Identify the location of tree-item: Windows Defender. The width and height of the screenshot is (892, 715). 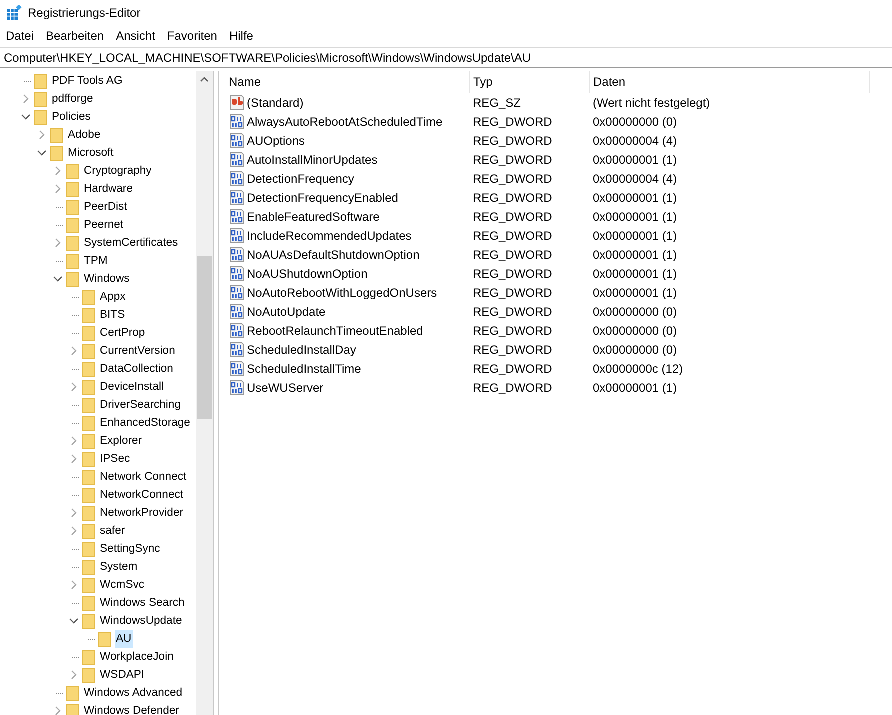
(131, 708).